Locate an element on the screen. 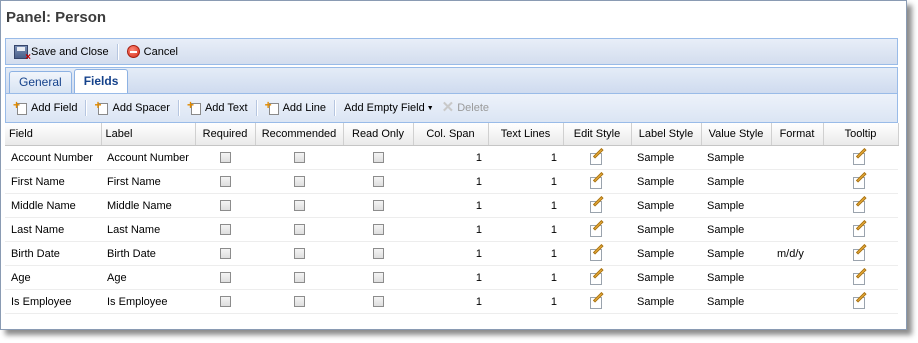 Image resolution: width=918 pixels, height=343 pixels. cell-label: Last Name is located at coordinates (148, 229).